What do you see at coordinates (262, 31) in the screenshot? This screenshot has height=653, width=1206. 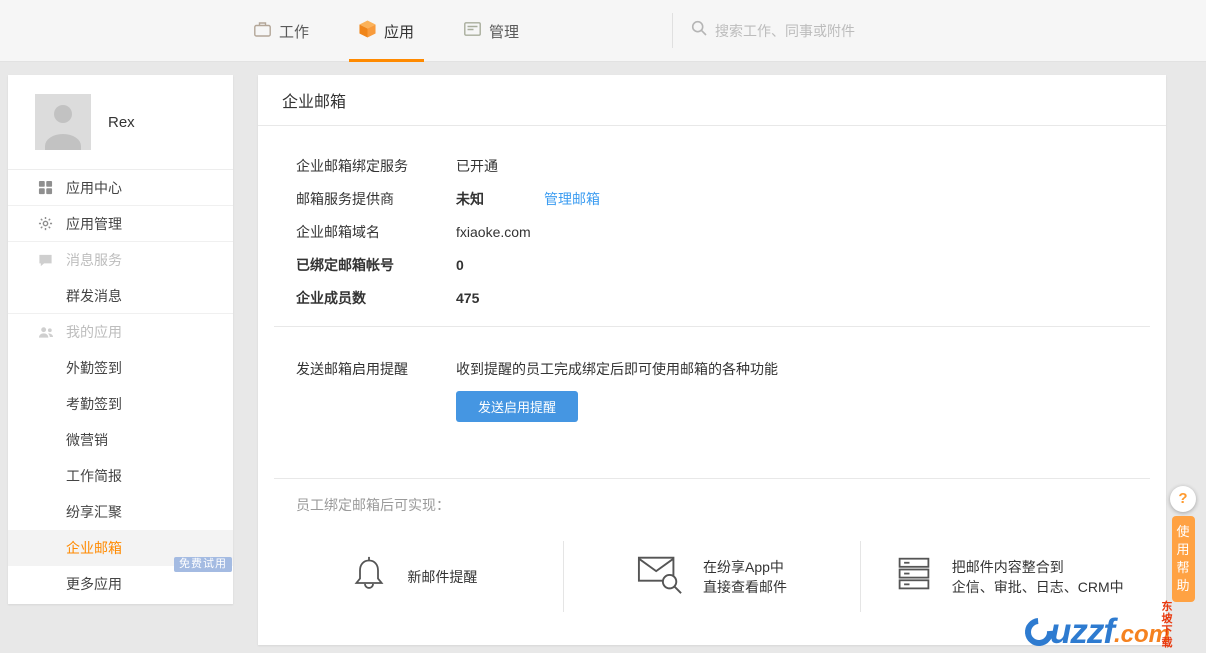 I see `work-icon` at bounding box center [262, 31].